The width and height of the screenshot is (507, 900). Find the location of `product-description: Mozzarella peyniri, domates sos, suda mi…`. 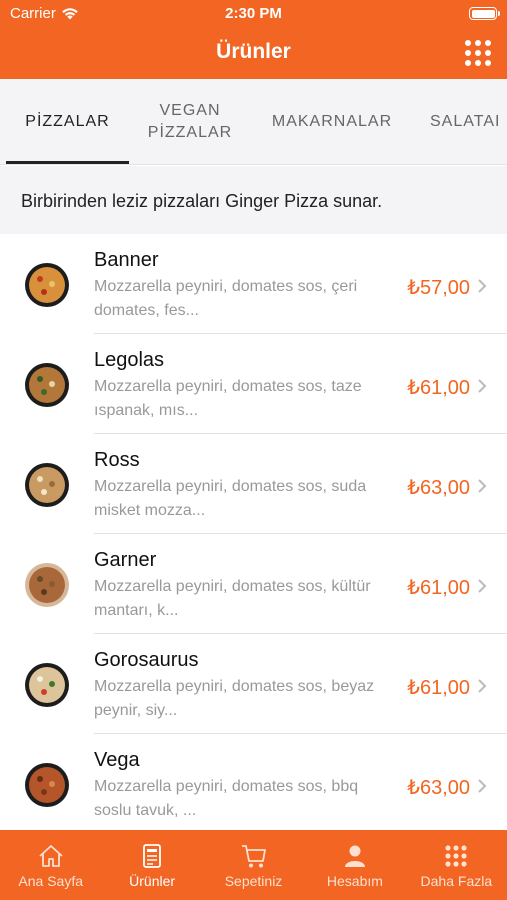

product-description: Mozzarella peyniri, domates sos, suda mi… is located at coordinates (230, 498).